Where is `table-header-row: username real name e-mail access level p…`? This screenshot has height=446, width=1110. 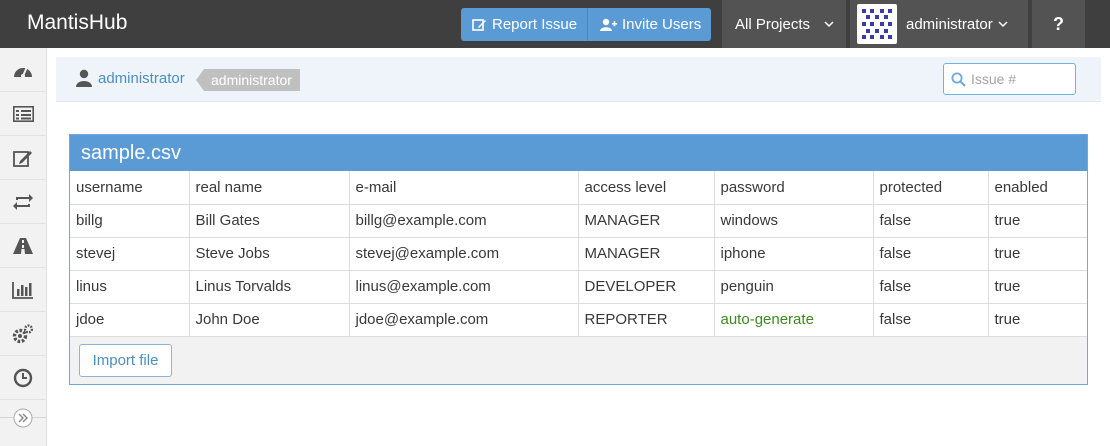 table-header-row: username real name e-mail access level p… is located at coordinates (578, 188).